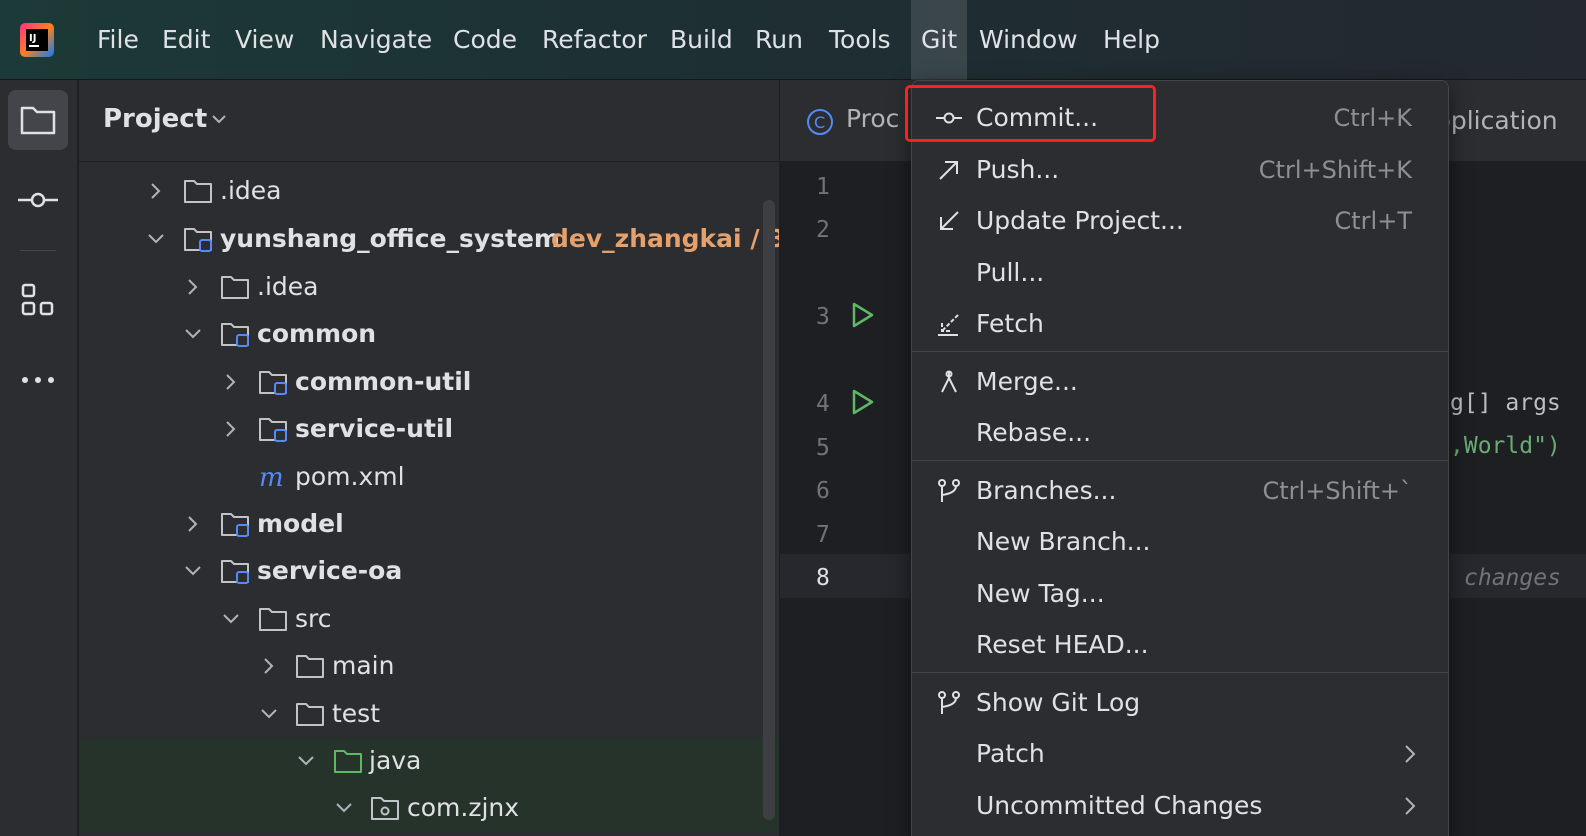 This screenshot has height=836, width=1586. What do you see at coordinates (823, 230) in the screenshot?
I see `line-number: 2` at bounding box center [823, 230].